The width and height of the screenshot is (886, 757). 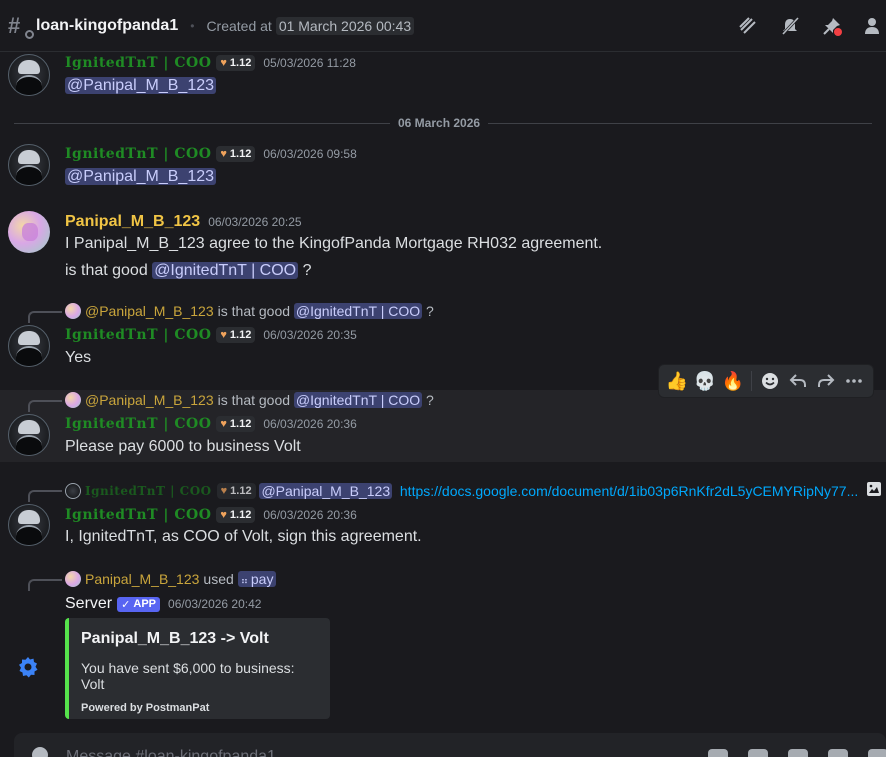 What do you see at coordinates (874, 26) in the screenshot?
I see `members-icon` at bounding box center [874, 26].